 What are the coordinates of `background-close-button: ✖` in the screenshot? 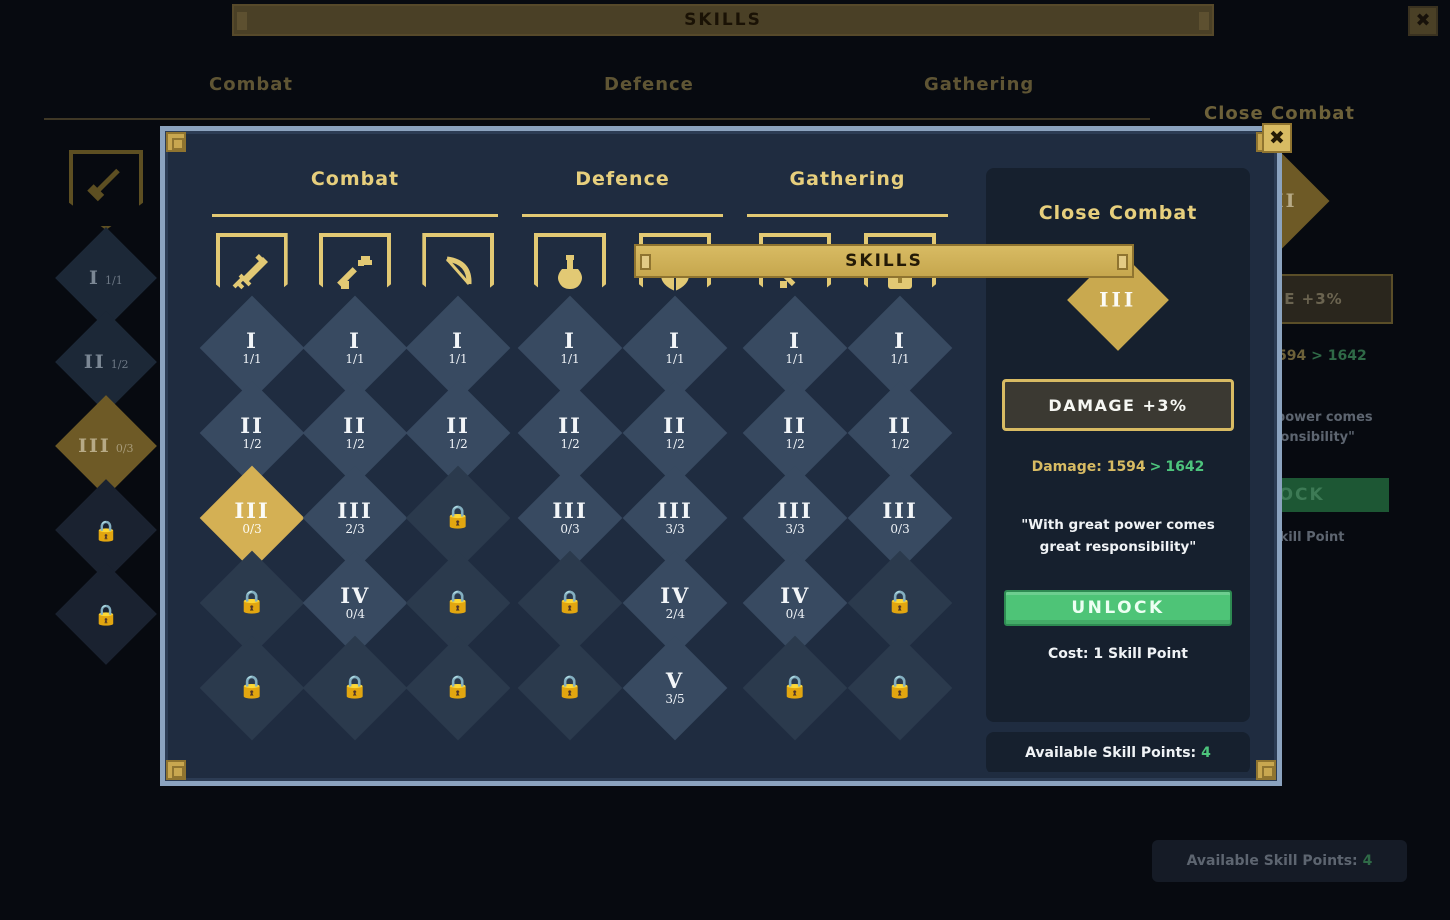 It's located at (1423, 21).